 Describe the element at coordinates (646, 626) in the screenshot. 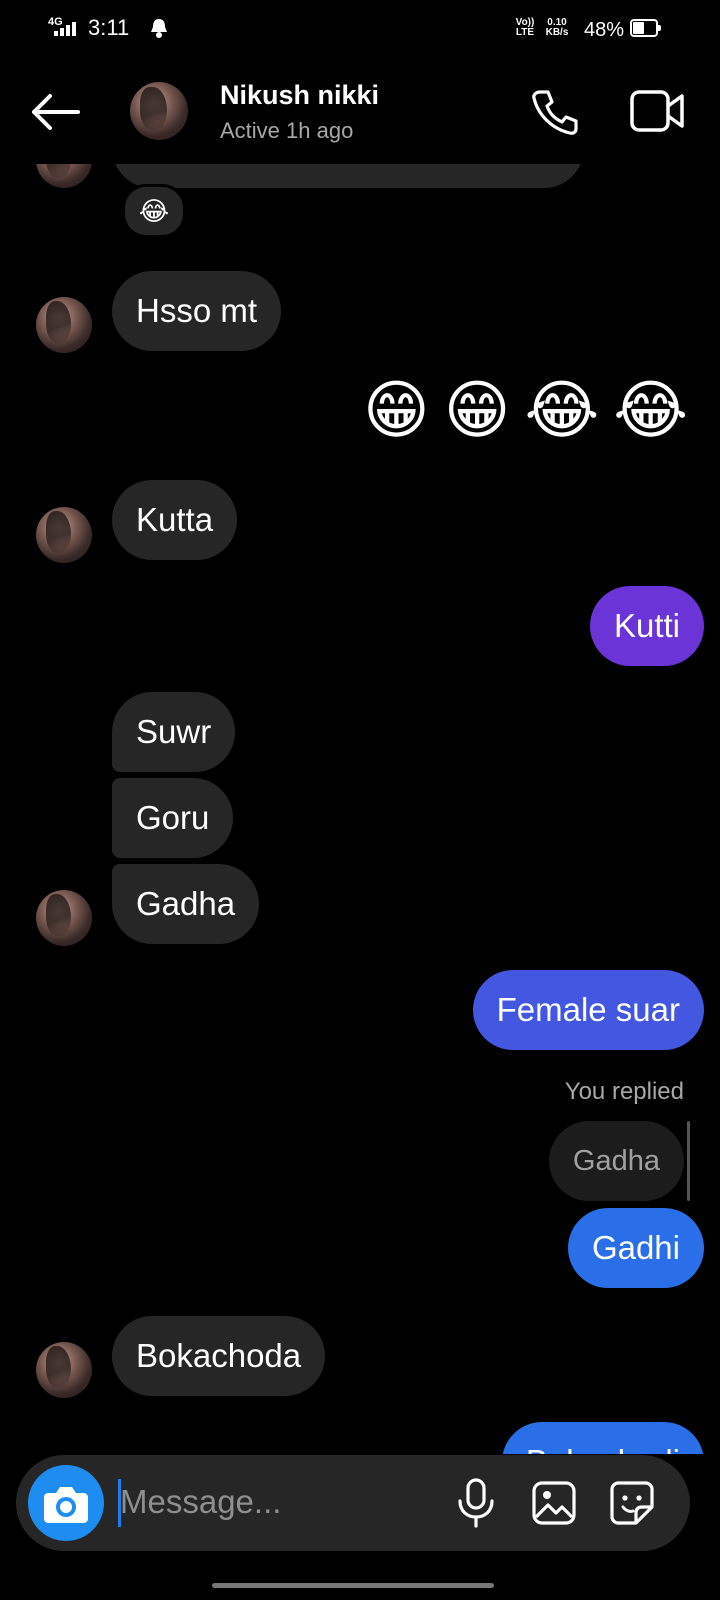

I see `outgoing-message: Kutti` at that location.